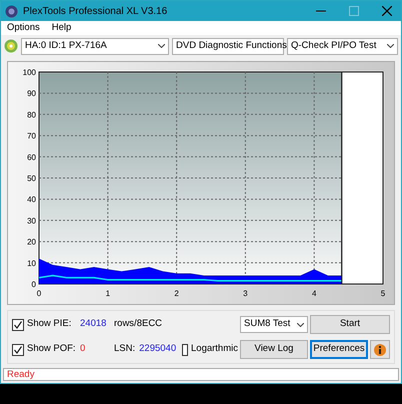 The width and height of the screenshot is (402, 404). I want to click on axis-label: 80, so click(31, 115).